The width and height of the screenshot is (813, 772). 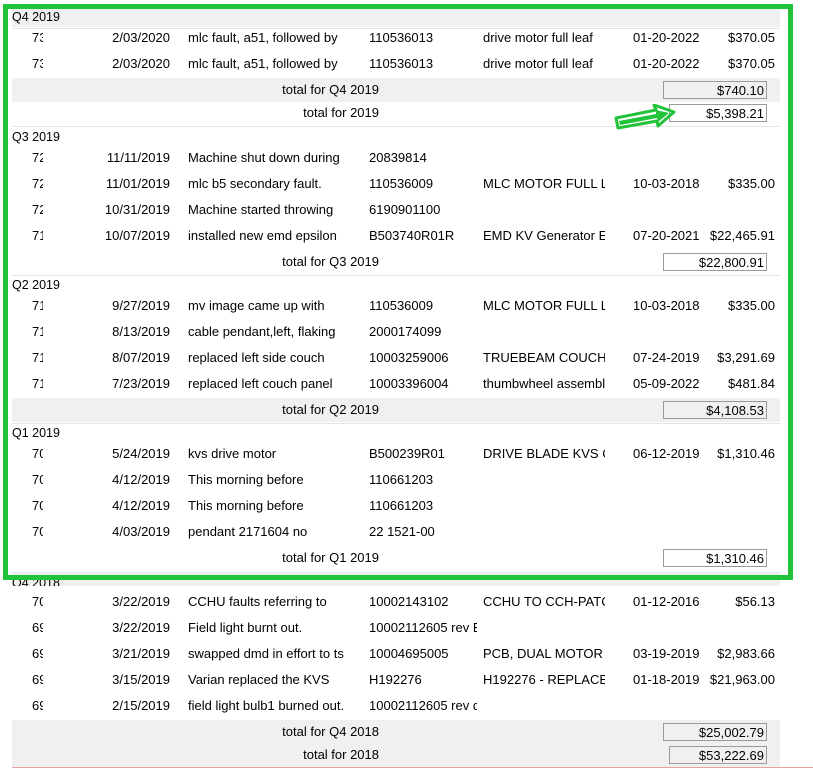 I want to click on record-part-name: H192276 - REPLACE KVS, so click(x=544, y=679).